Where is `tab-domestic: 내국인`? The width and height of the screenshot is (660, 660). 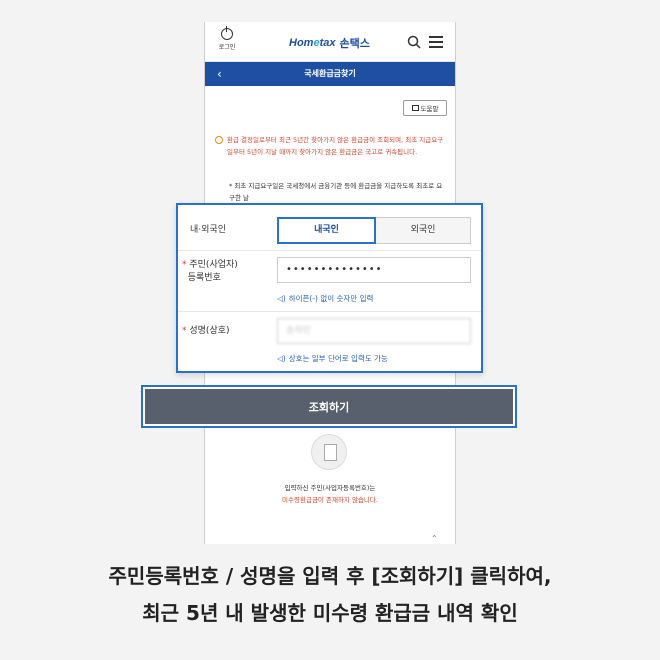 tab-domestic: 내국인 is located at coordinates (326, 230).